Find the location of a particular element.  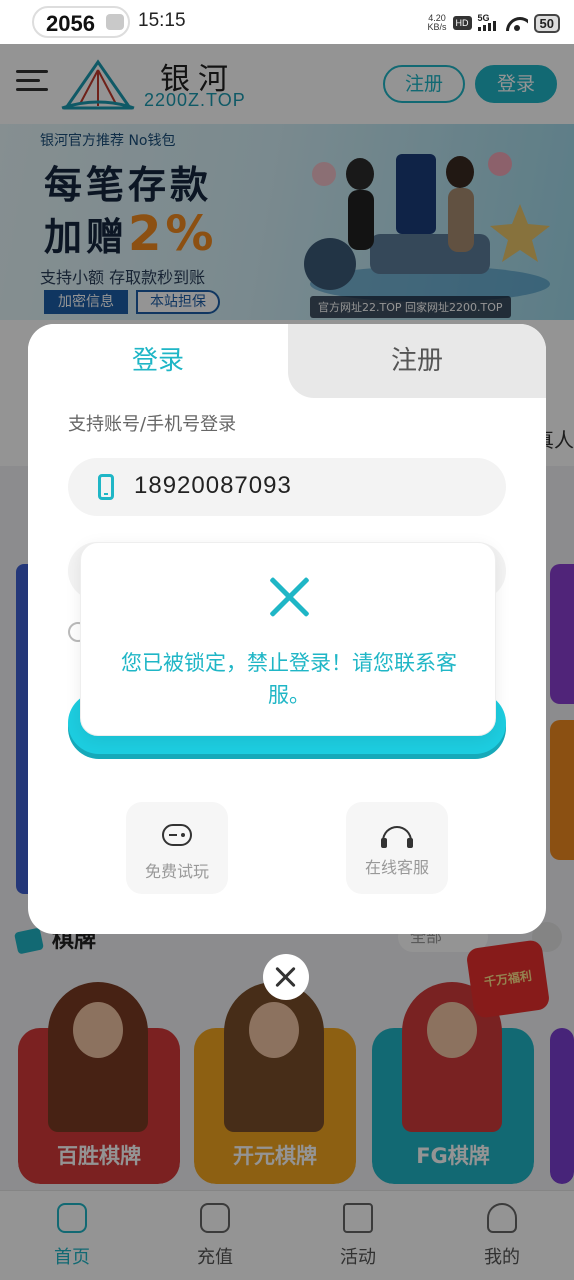

tab-login: 登录 is located at coordinates (158, 361).